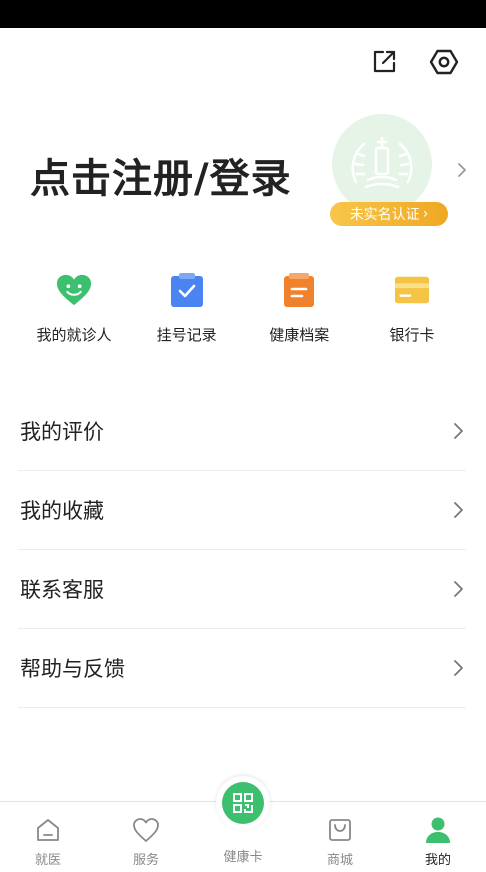 This screenshot has height=872, width=486. Describe the element at coordinates (74, 335) in the screenshot. I see `shortcut-label: 我的就诊人` at that location.